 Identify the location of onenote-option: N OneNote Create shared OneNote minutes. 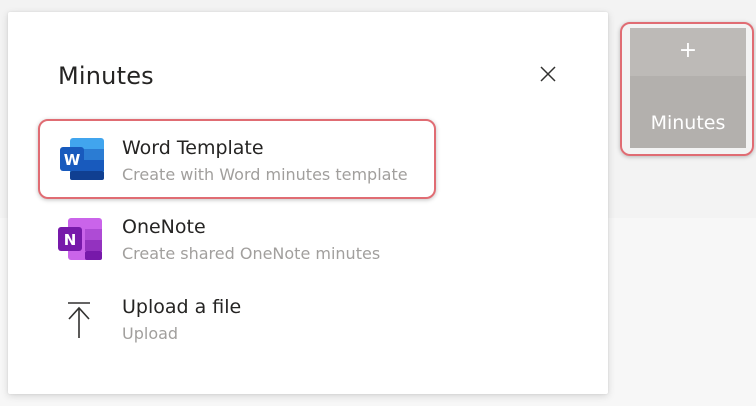
(243, 241).